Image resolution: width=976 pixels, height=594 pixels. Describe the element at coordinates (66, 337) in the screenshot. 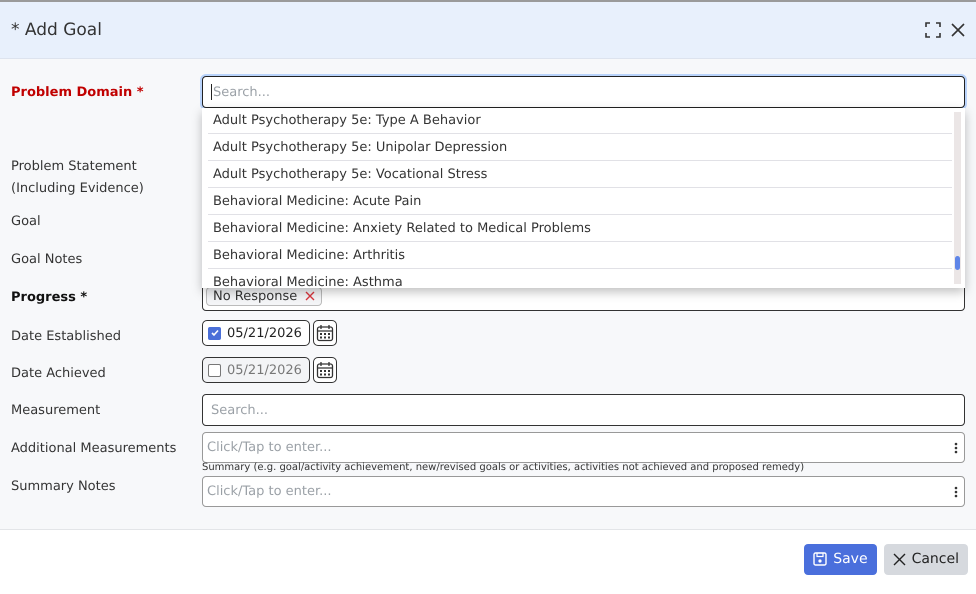

I see `field-label: Date Established` at that location.